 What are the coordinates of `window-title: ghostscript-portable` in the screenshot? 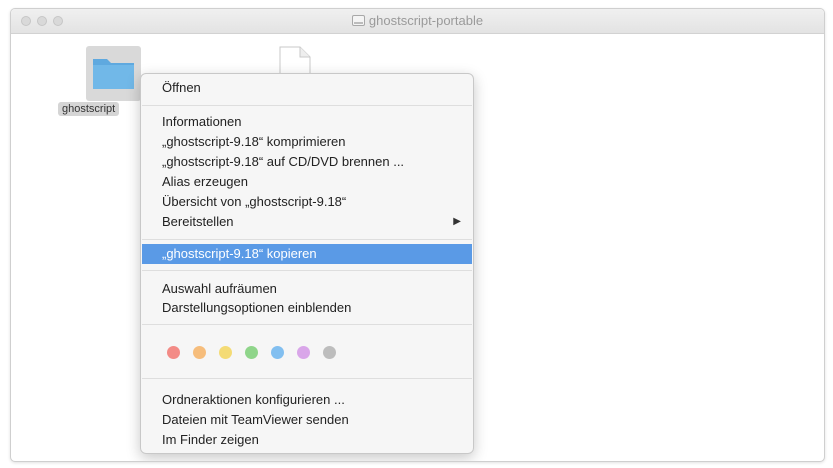 It's located at (417, 20).